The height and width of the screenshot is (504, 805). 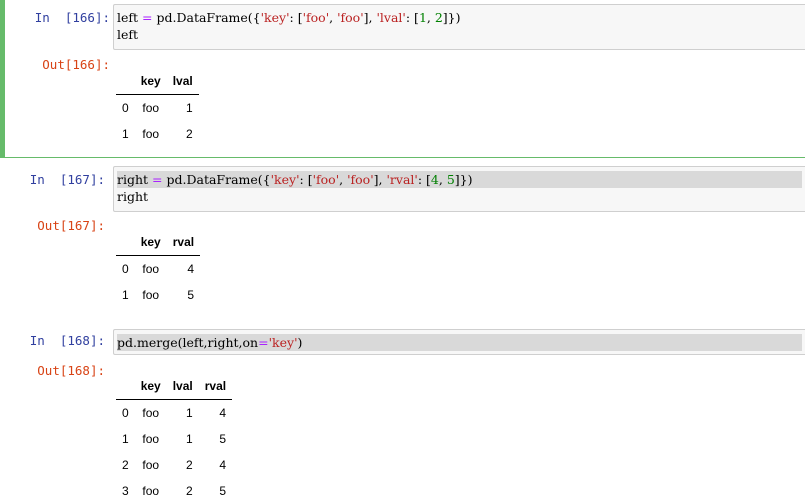 I want to click on code-line: left, so click(x=459, y=34).